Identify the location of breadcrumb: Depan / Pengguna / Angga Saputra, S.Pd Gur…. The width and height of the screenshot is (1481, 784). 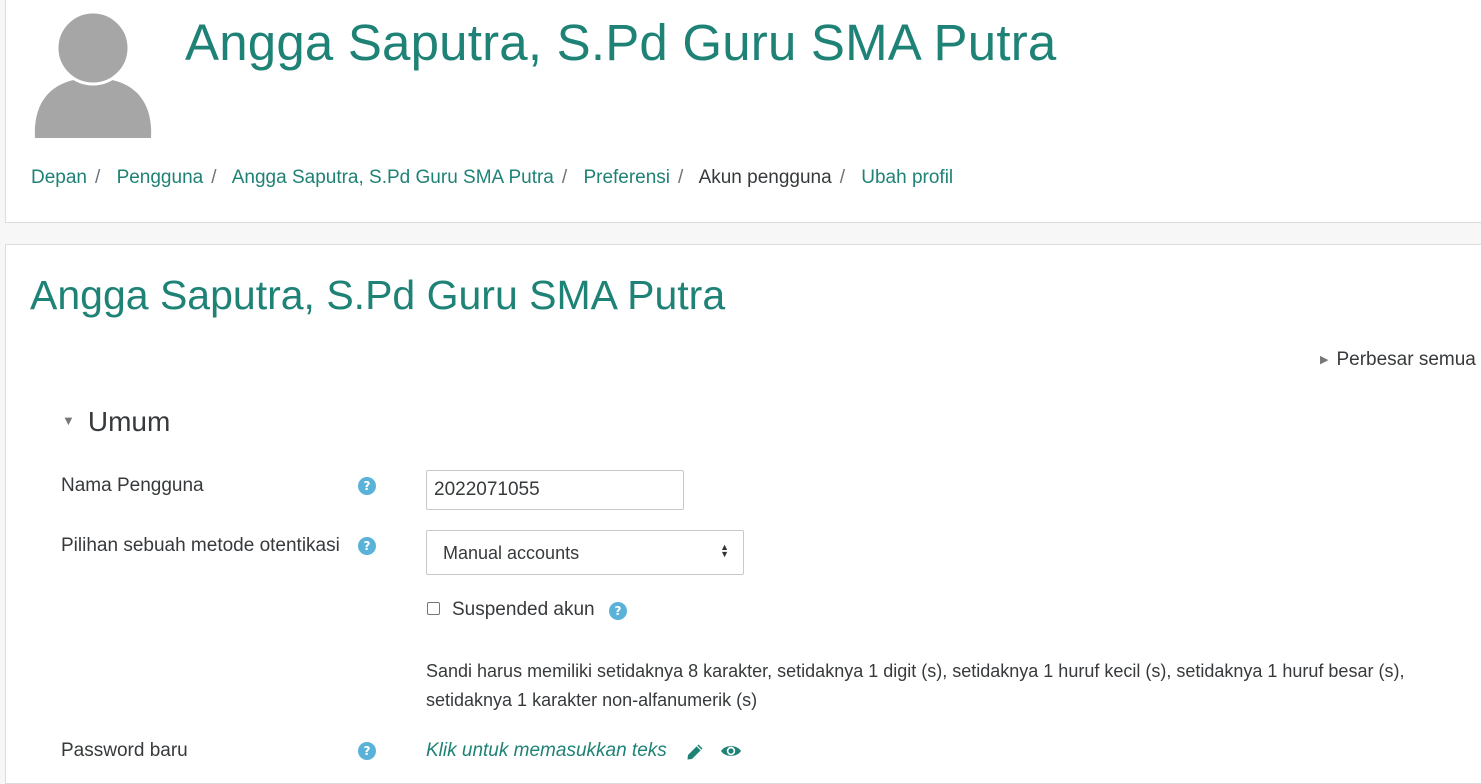
(492, 178).